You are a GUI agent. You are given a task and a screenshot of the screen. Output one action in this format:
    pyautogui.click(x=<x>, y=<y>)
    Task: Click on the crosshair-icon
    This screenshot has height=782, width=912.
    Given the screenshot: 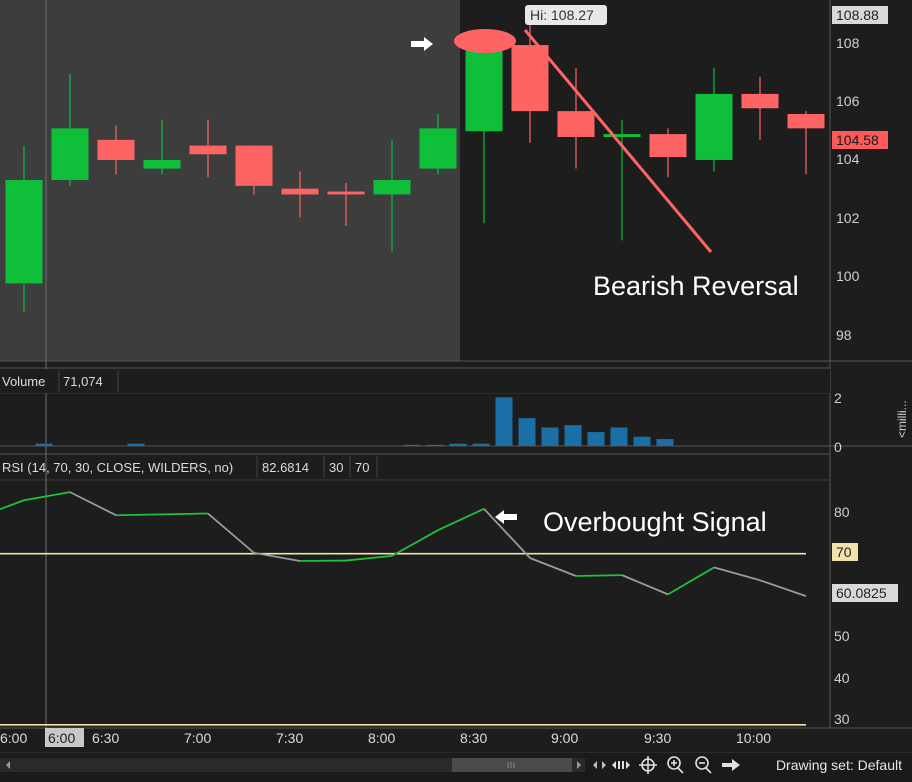 What is the action you would take?
    pyautogui.click(x=648, y=765)
    